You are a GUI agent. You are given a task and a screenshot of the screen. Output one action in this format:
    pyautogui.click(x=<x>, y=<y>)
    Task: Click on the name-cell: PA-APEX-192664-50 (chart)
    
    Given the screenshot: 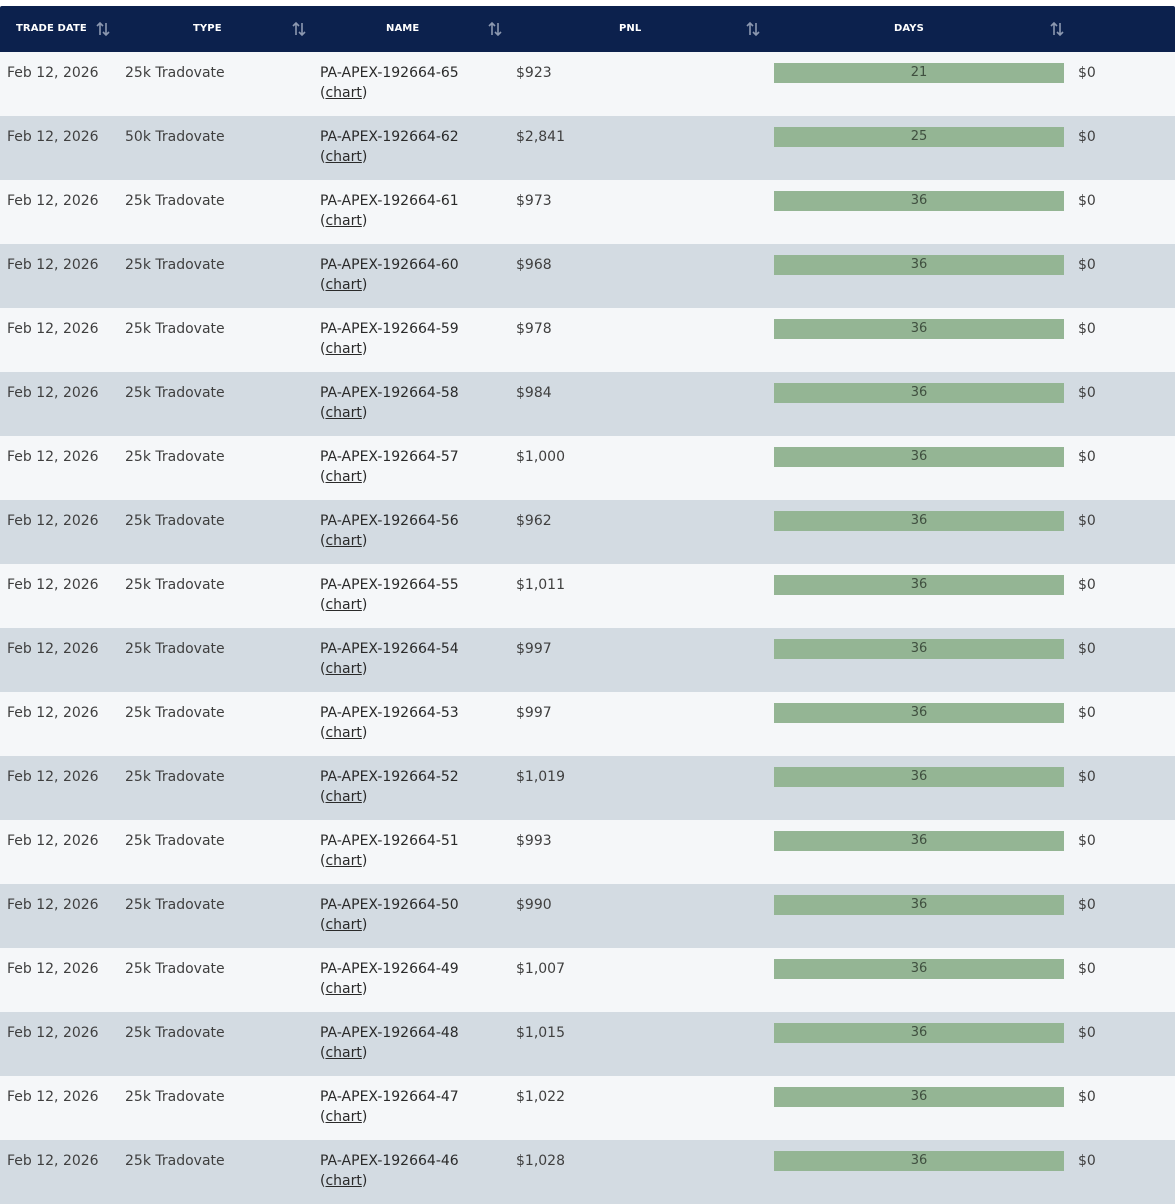 What is the action you would take?
    pyautogui.click(x=389, y=915)
    